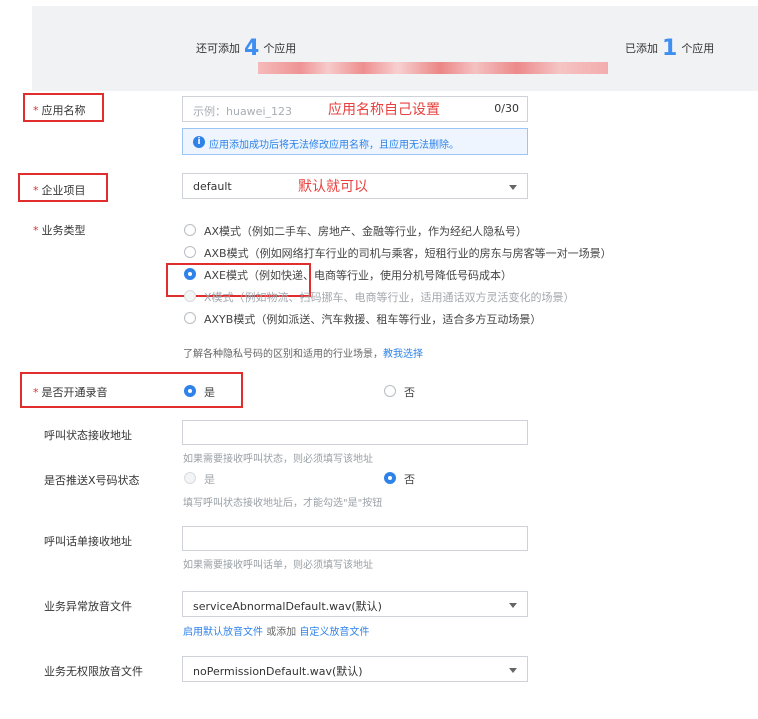  I want to click on call-status-url-label: 呼叫状态接收地址, so click(88, 435).